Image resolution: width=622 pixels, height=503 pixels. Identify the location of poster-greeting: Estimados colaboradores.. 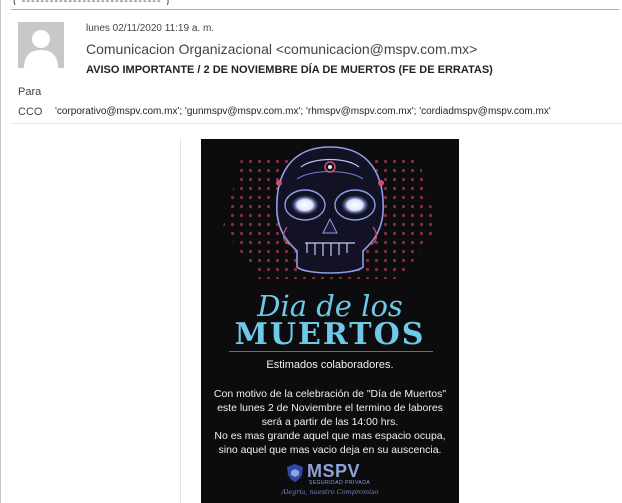
(330, 365).